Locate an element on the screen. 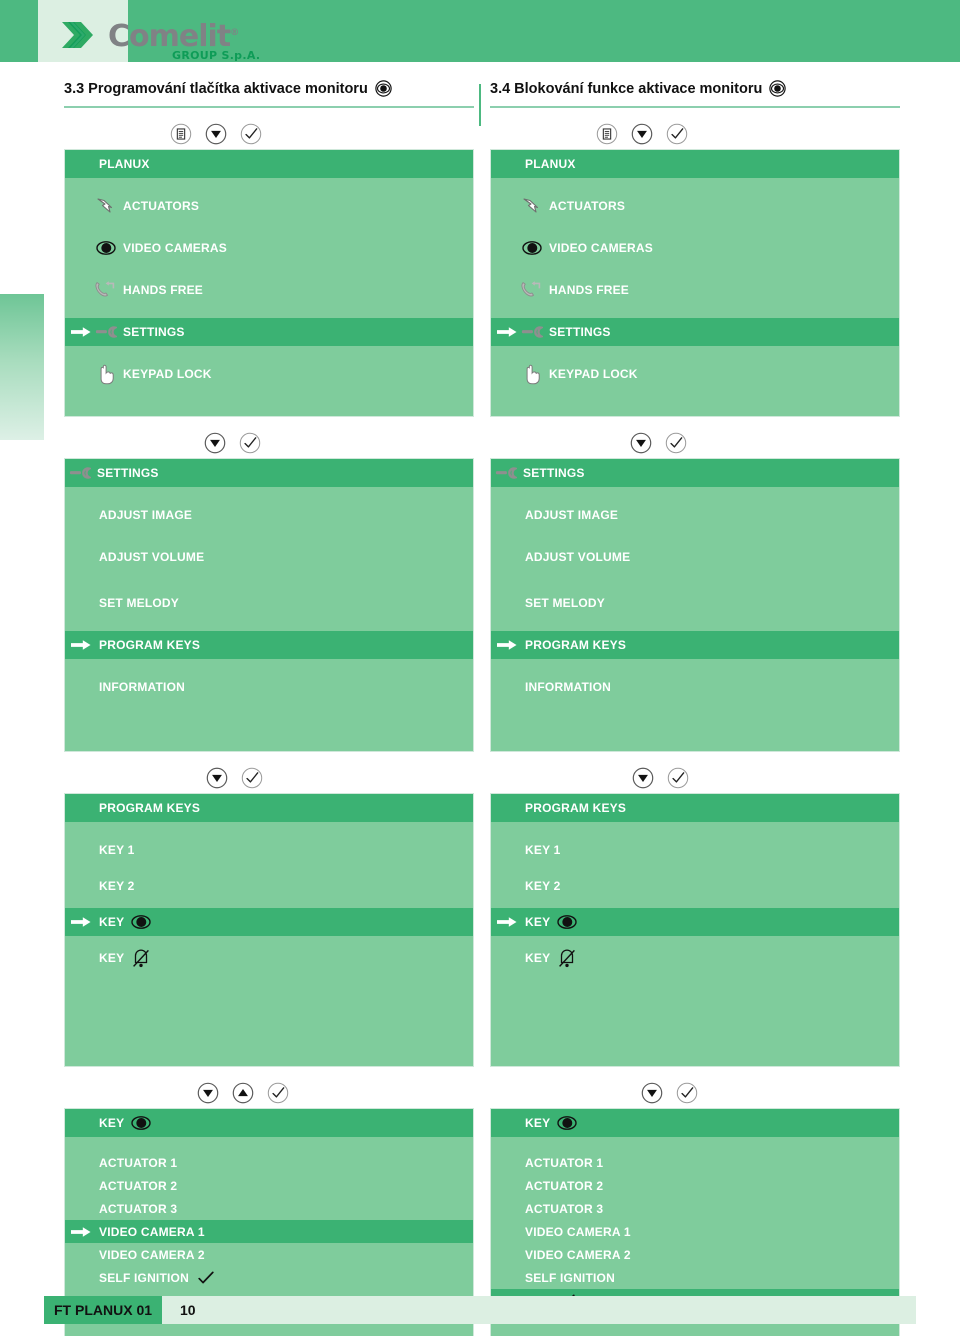 The image size is (960, 1336). menu-item-label: SELF IGNITION is located at coordinates (570, 1277).